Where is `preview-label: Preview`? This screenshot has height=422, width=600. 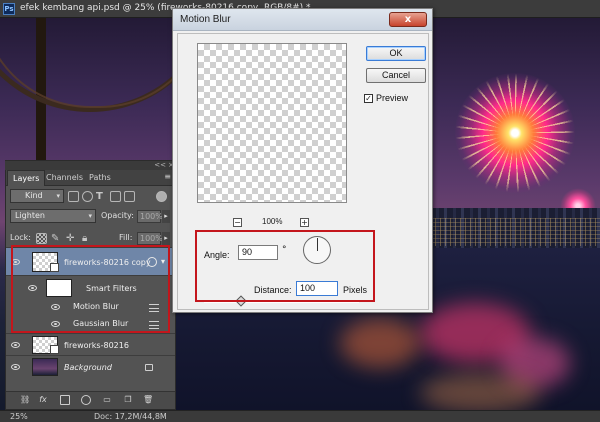
preview-label: Preview is located at coordinates (392, 98).